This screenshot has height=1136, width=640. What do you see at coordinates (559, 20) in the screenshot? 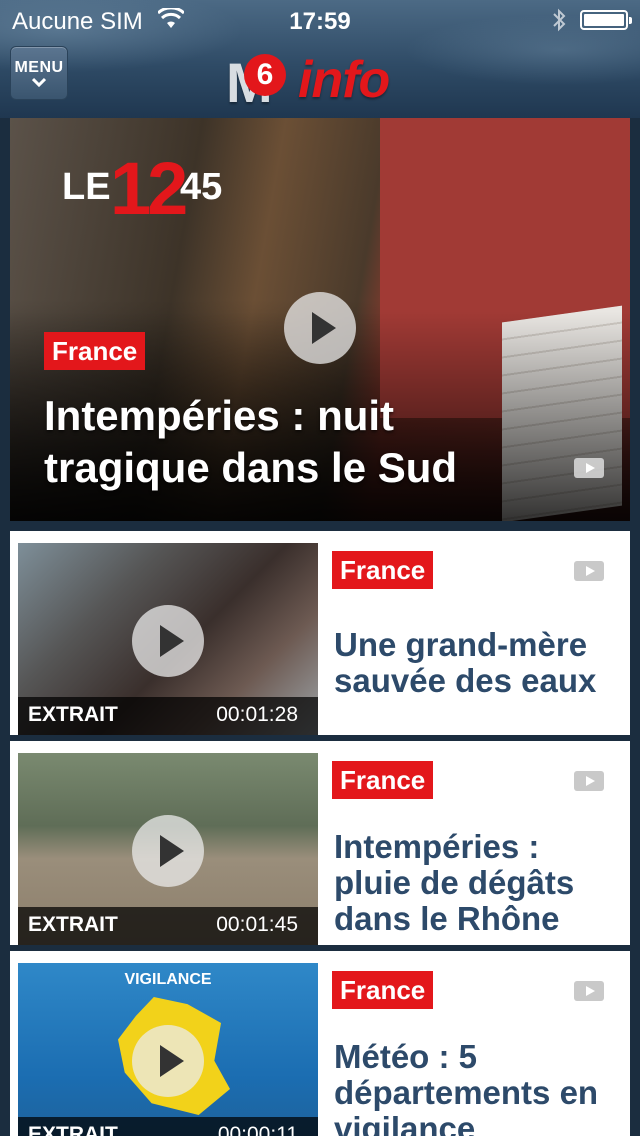
I see `bluetooth-icon` at bounding box center [559, 20].